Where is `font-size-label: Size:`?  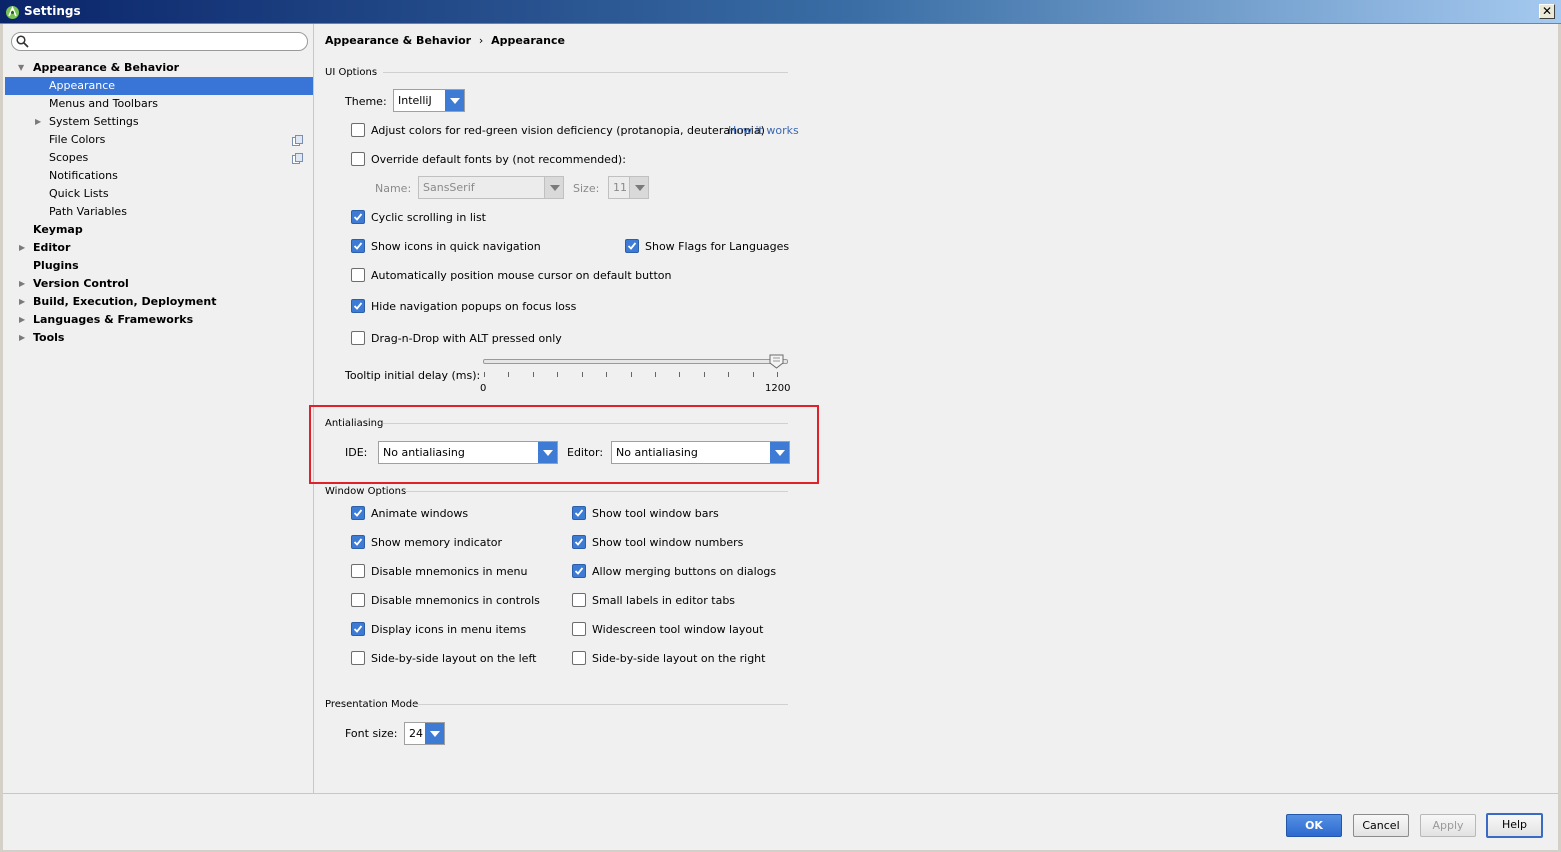 font-size-label: Size: is located at coordinates (586, 188).